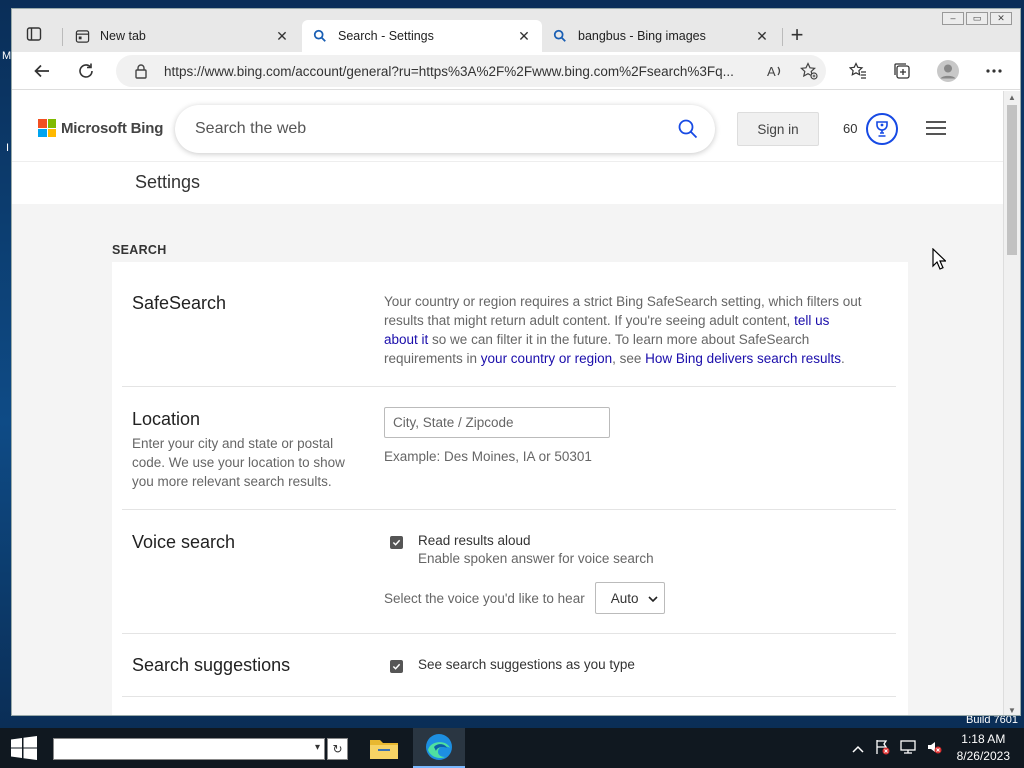 This screenshot has width=1024, height=768. Describe the element at coordinates (112, 128) in the screenshot. I see `brand-name: Microsoft Bing` at that location.